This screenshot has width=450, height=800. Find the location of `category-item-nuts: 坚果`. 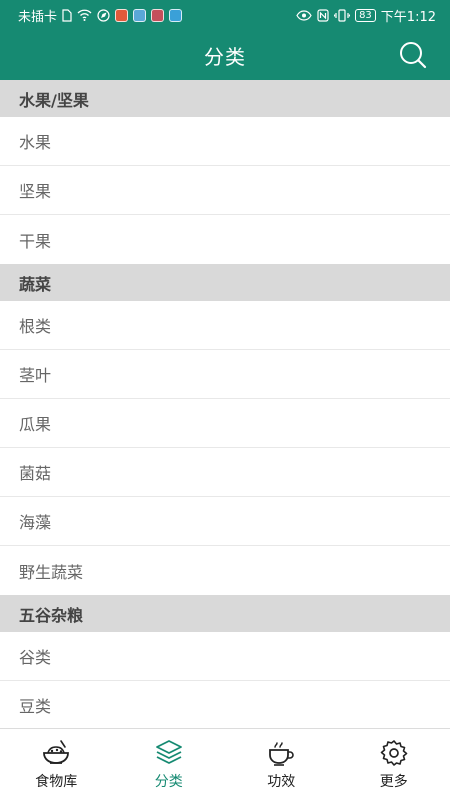

category-item-nuts: 坚果 is located at coordinates (225, 190).